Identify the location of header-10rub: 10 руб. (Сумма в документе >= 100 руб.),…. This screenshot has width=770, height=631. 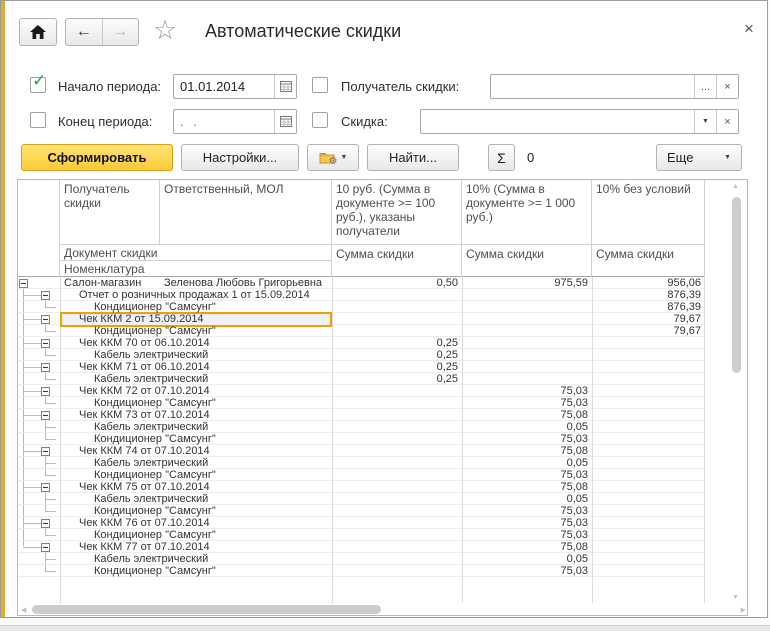
(397, 212).